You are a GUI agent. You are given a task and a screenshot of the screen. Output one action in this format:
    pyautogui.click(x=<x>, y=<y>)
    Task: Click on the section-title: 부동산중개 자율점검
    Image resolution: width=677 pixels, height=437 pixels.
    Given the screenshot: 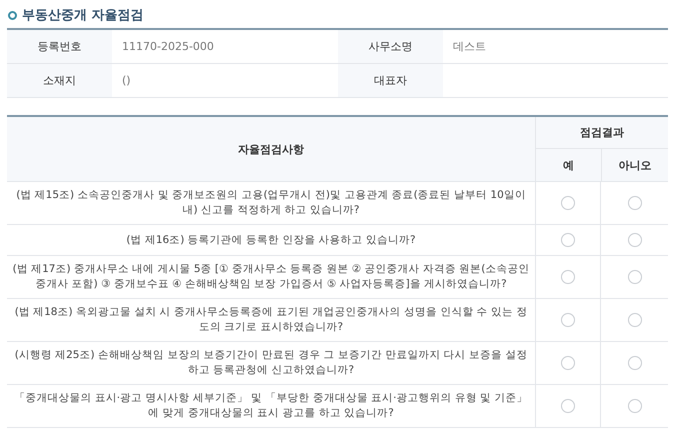 What is the action you would take?
    pyautogui.click(x=83, y=15)
    